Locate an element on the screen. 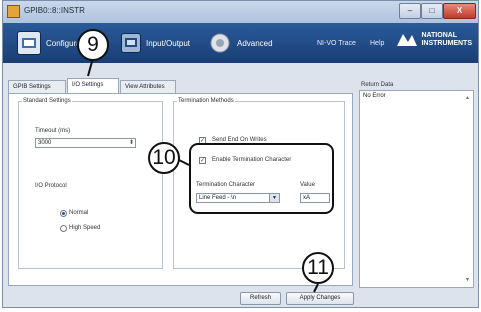 This screenshot has height=312, width=481. callout-11-leader is located at coordinates (316, 288).